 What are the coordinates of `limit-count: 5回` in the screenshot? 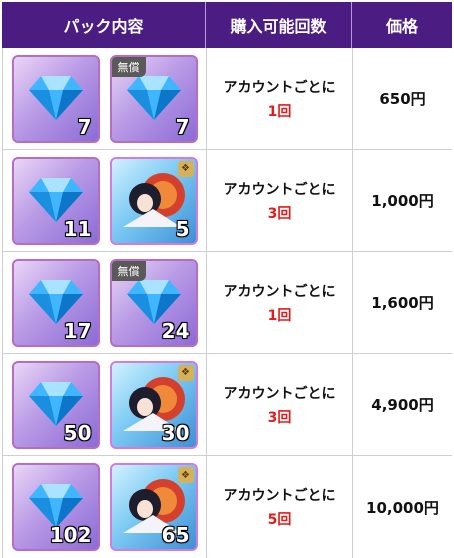 It's located at (279, 520).